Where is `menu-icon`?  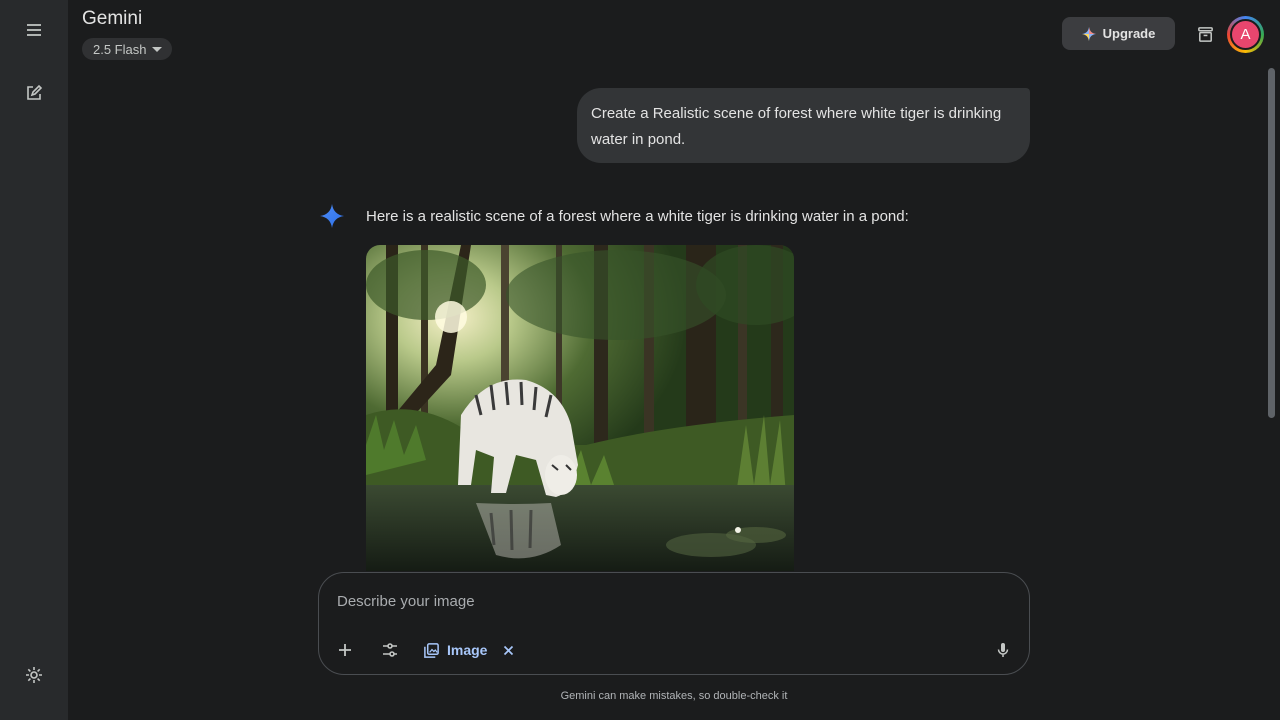
menu-icon is located at coordinates (34, 30).